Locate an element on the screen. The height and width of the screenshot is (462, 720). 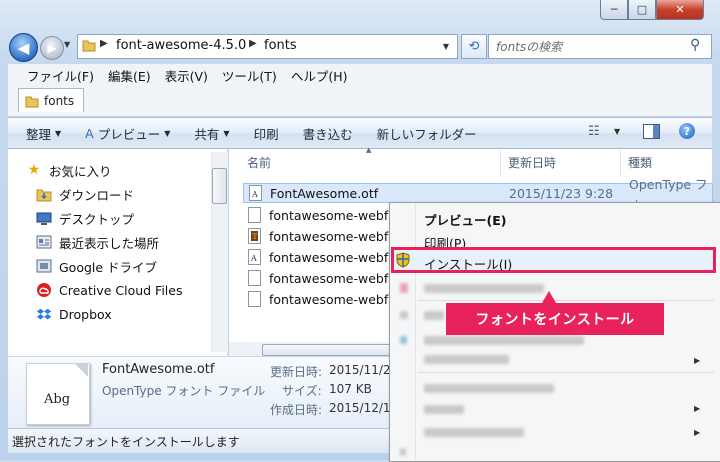
menu-view: 表示(V) is located at coordinates (186, 75).